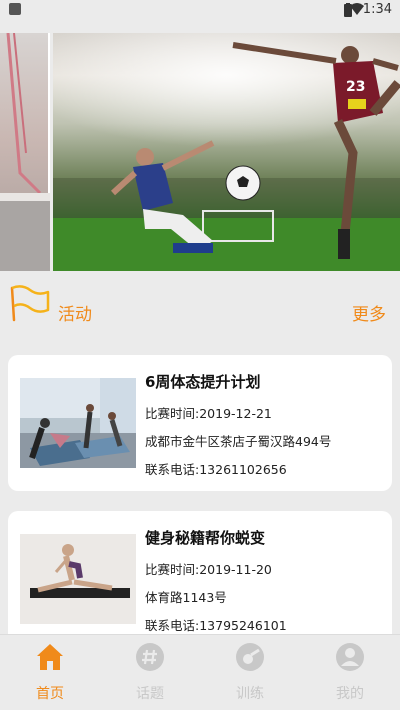 The width and height of the screenshot is (400, 710). I want to click on flag-icon, so click(30, 303).